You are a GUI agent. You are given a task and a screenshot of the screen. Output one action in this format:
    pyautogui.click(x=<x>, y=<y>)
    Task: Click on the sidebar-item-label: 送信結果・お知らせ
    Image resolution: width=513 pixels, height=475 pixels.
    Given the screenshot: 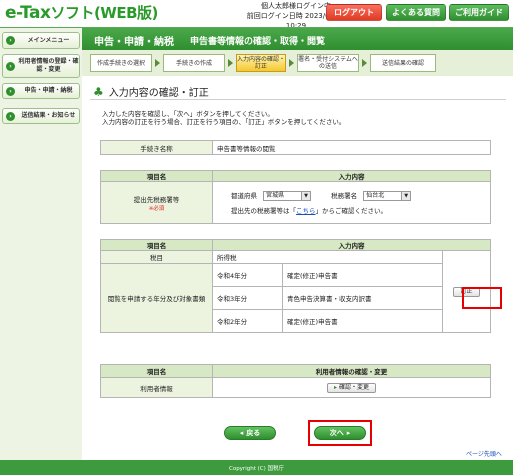 What is the action you would take?
    pyautogui.click(x=48, y=115)
    